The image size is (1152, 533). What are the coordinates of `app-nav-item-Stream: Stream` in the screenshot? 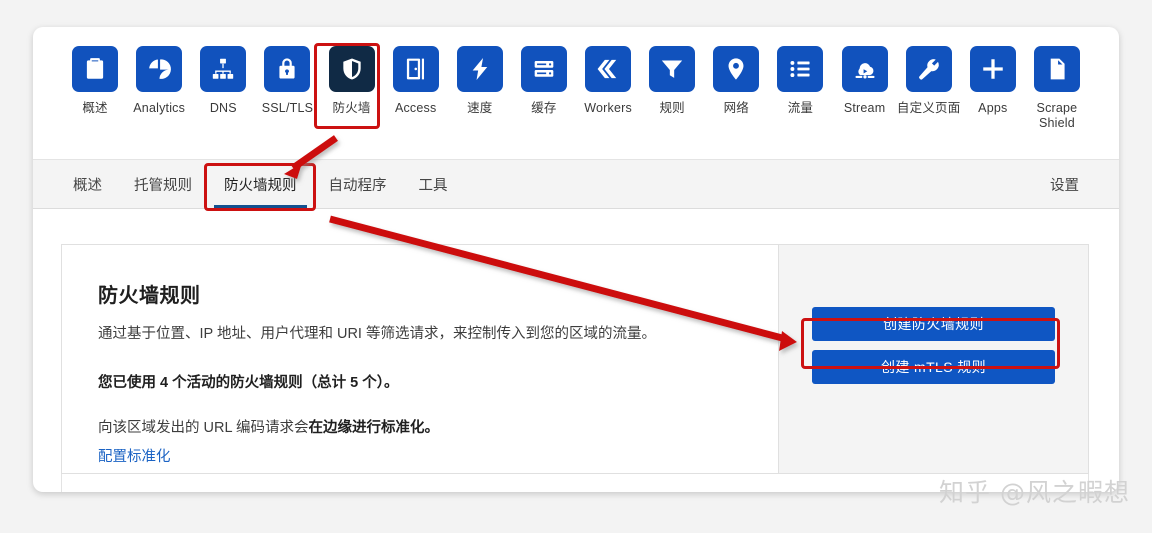 It's located at (865, 81).